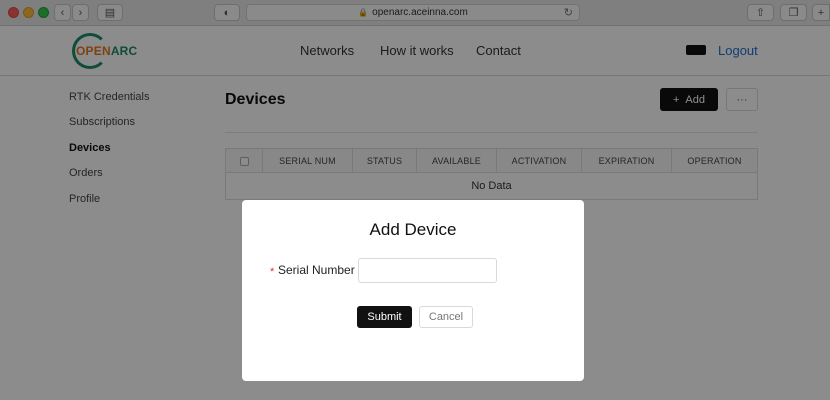  Describe the element at coordinates (272, 272) in the screenshot. I see `required-mark: *` at that location.